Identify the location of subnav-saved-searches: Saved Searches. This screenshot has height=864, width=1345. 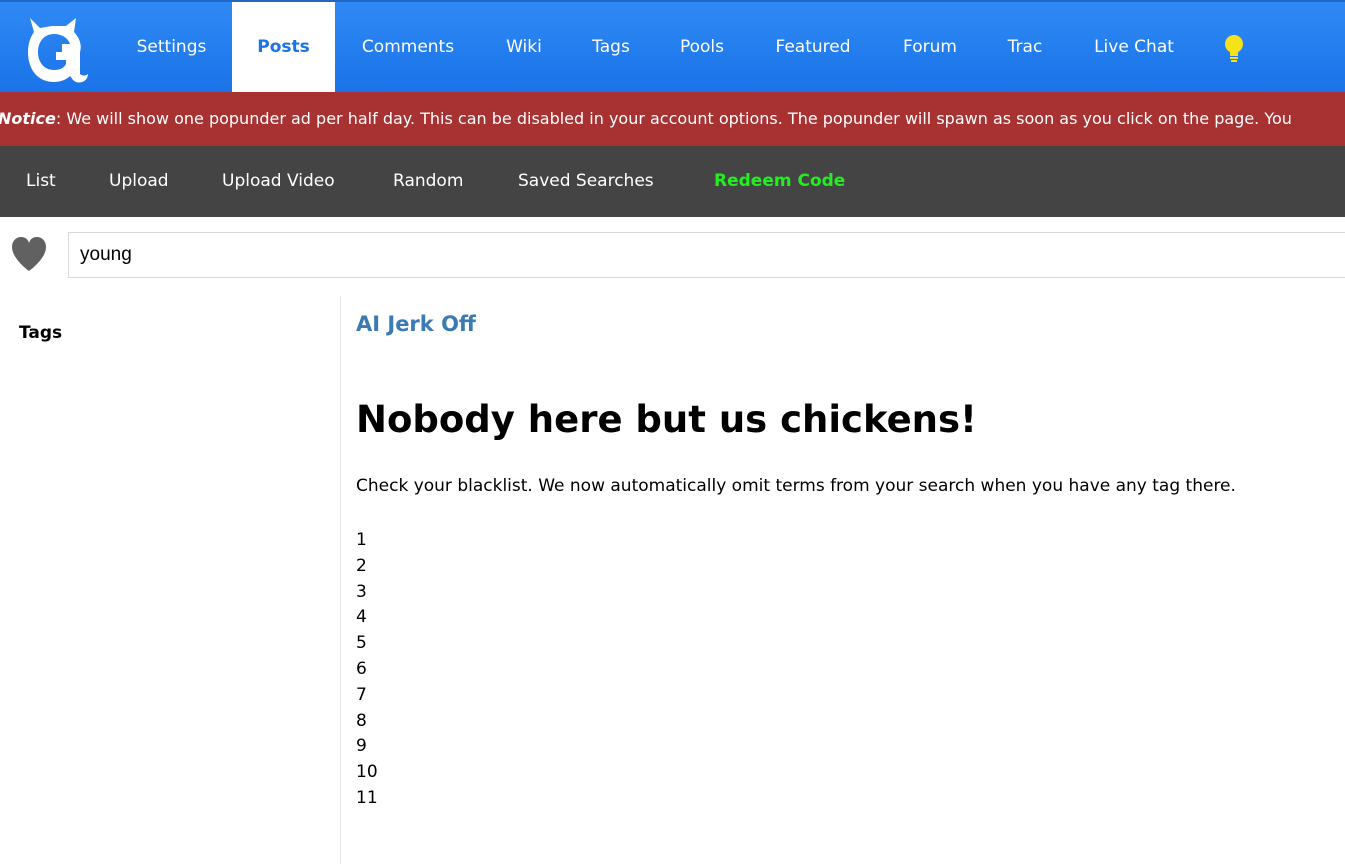
(586, 181).